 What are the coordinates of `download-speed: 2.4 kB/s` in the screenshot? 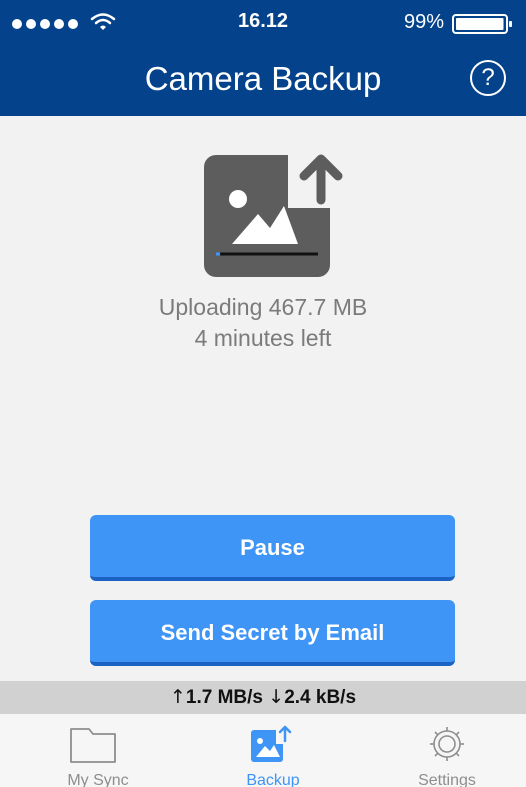 It's located at (320, 697).